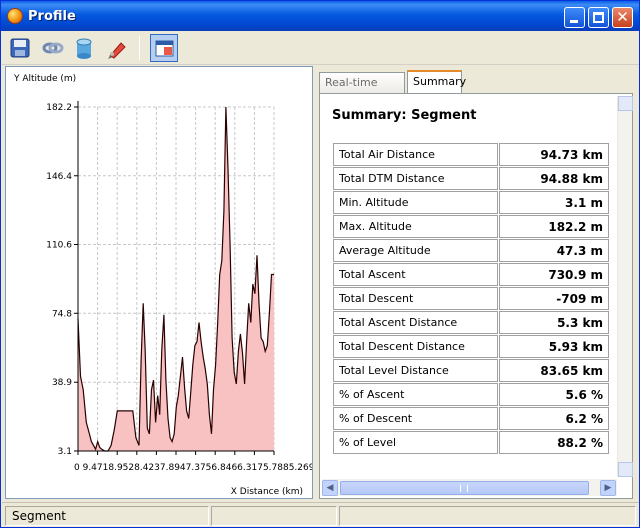 The height and width of the screenshot is (528, 640). I want to click on summary-value: 182.2 m, so click(554, 226).